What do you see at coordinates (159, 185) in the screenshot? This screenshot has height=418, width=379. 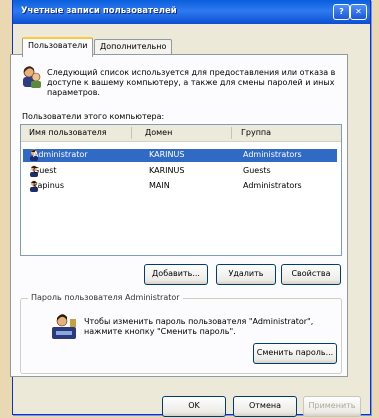 I see `cell-domain: MAIN` at bounding box center [159, 185].